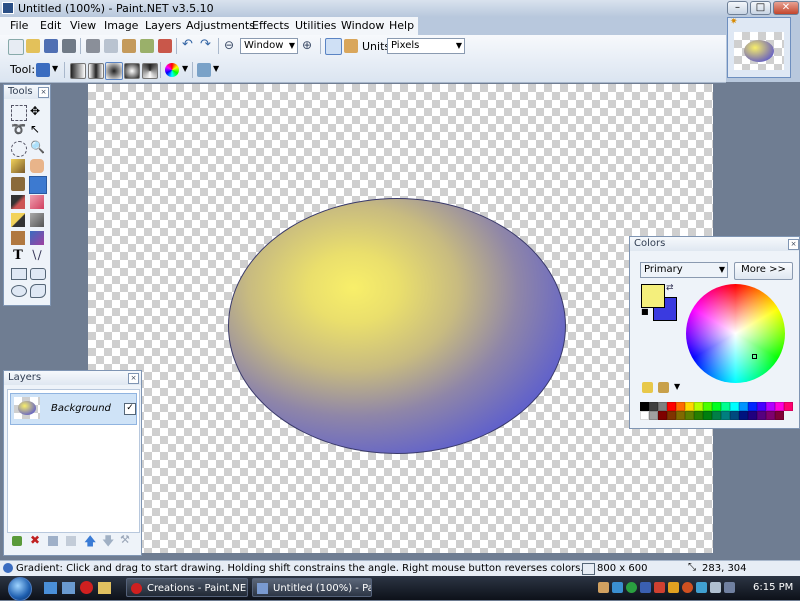 The width and height of the screenshot is (800, 601). Describe the element at coordinates (18, 220) in the screenshot. I see `pencil-icon` at that location.